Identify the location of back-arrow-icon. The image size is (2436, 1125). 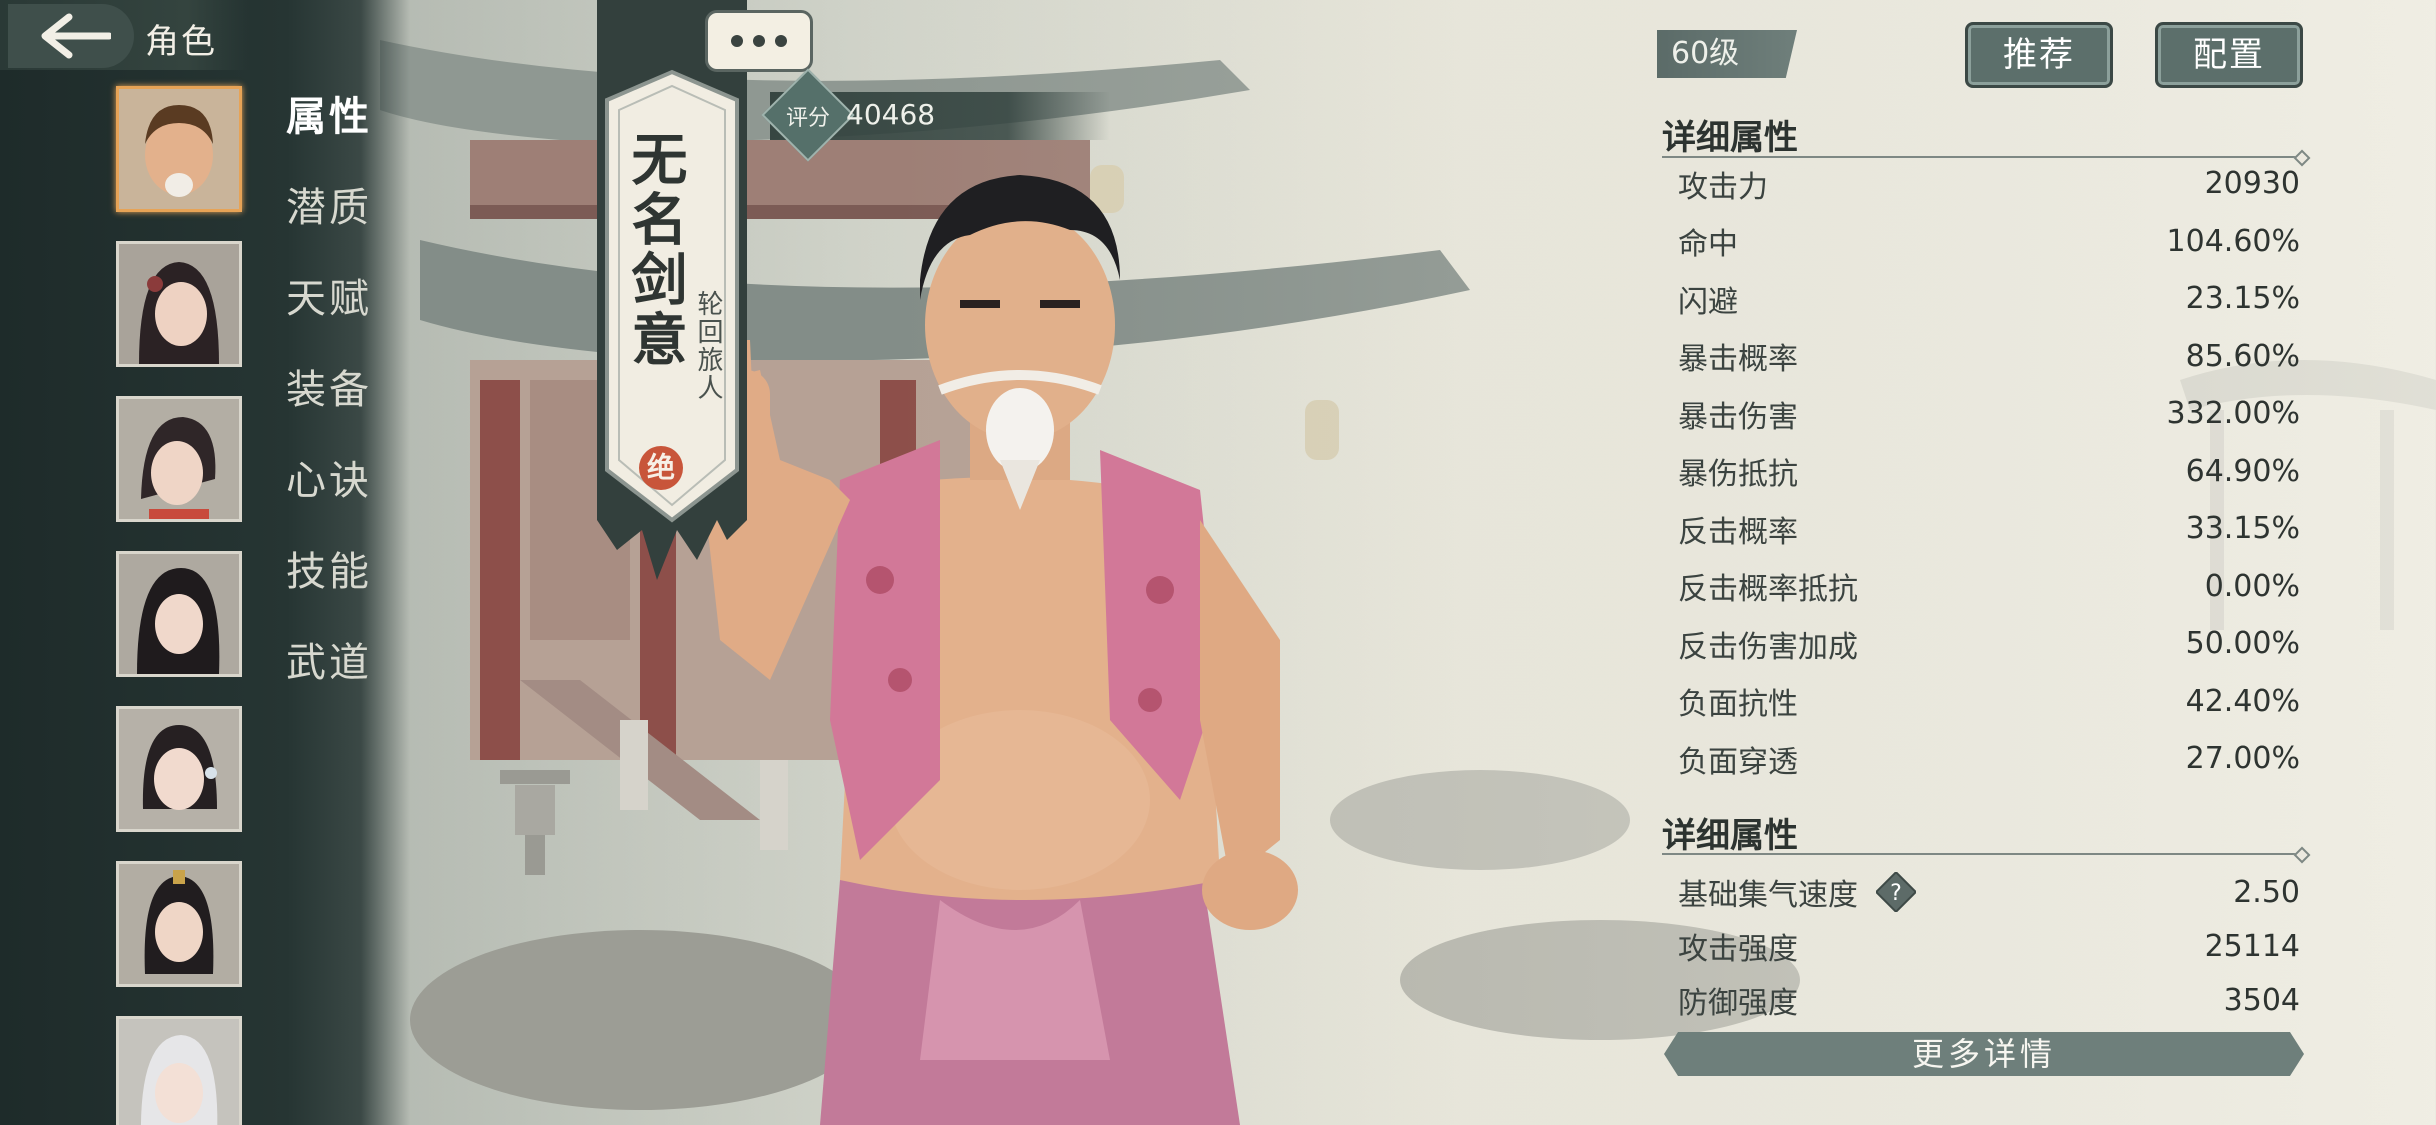
(76, 36).